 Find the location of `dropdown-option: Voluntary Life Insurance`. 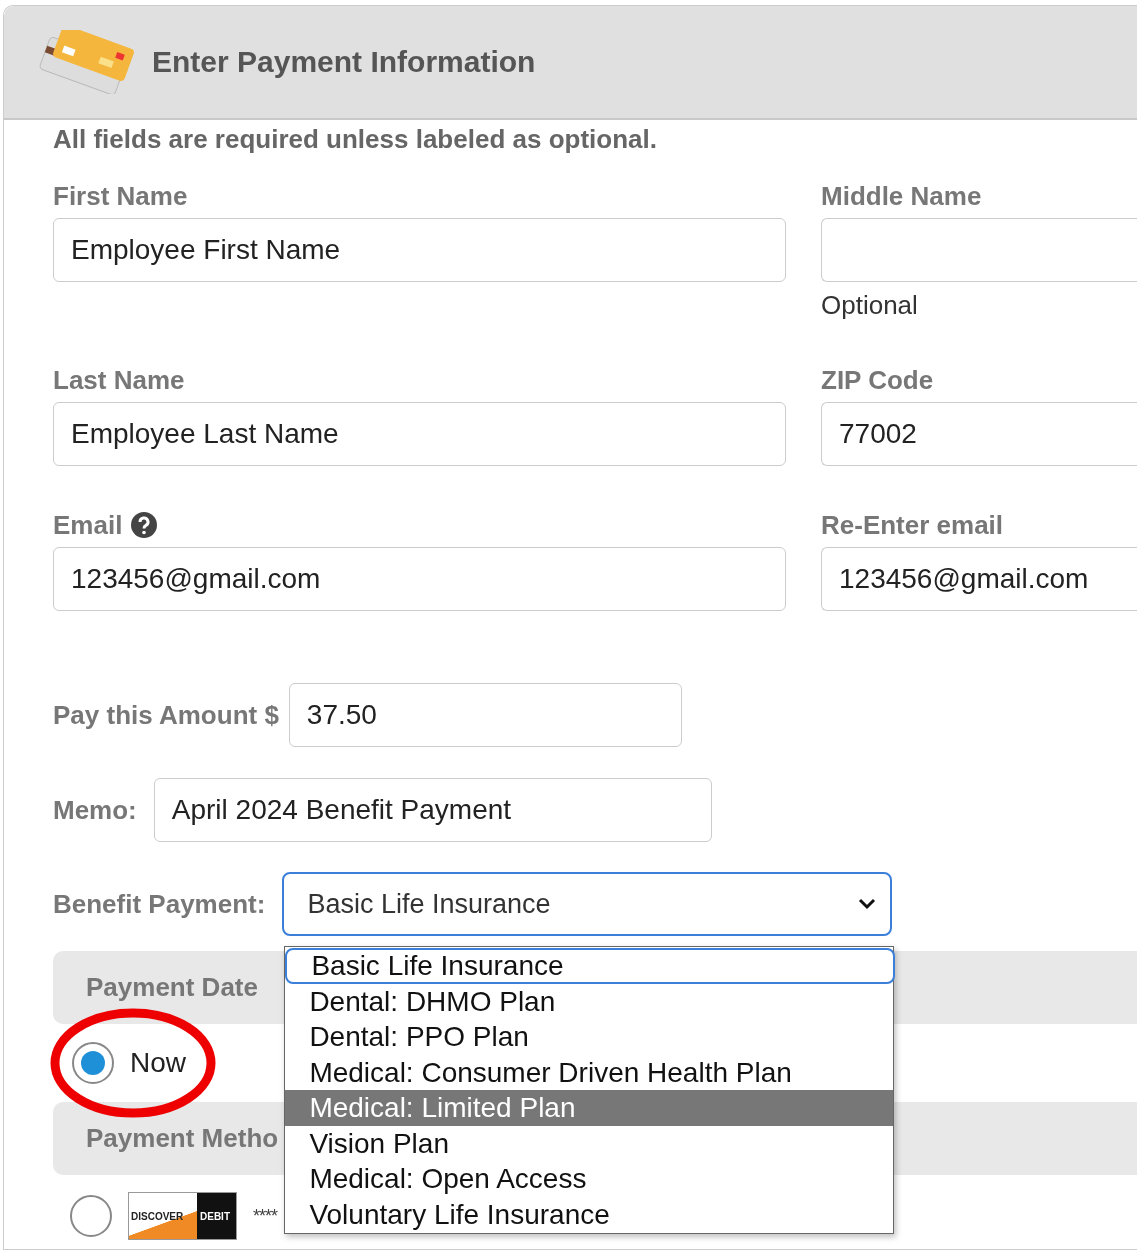

dropdown-option: Voluntary Life Insurance is located at coordinates (589, 1214).